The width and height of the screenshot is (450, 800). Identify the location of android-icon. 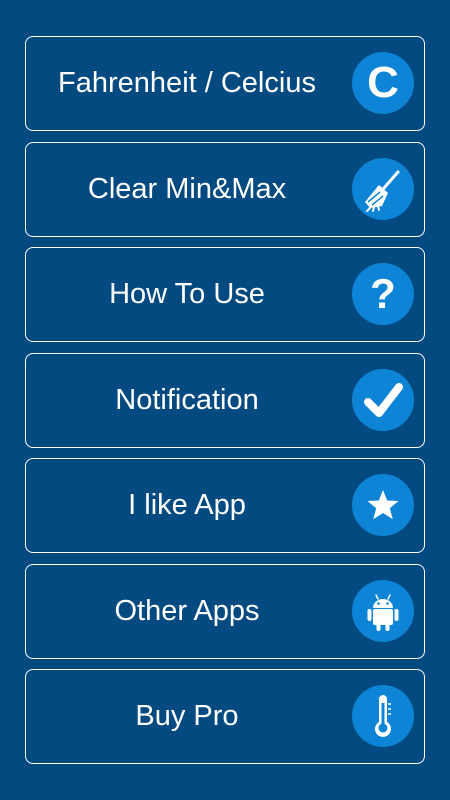
(383, 610).